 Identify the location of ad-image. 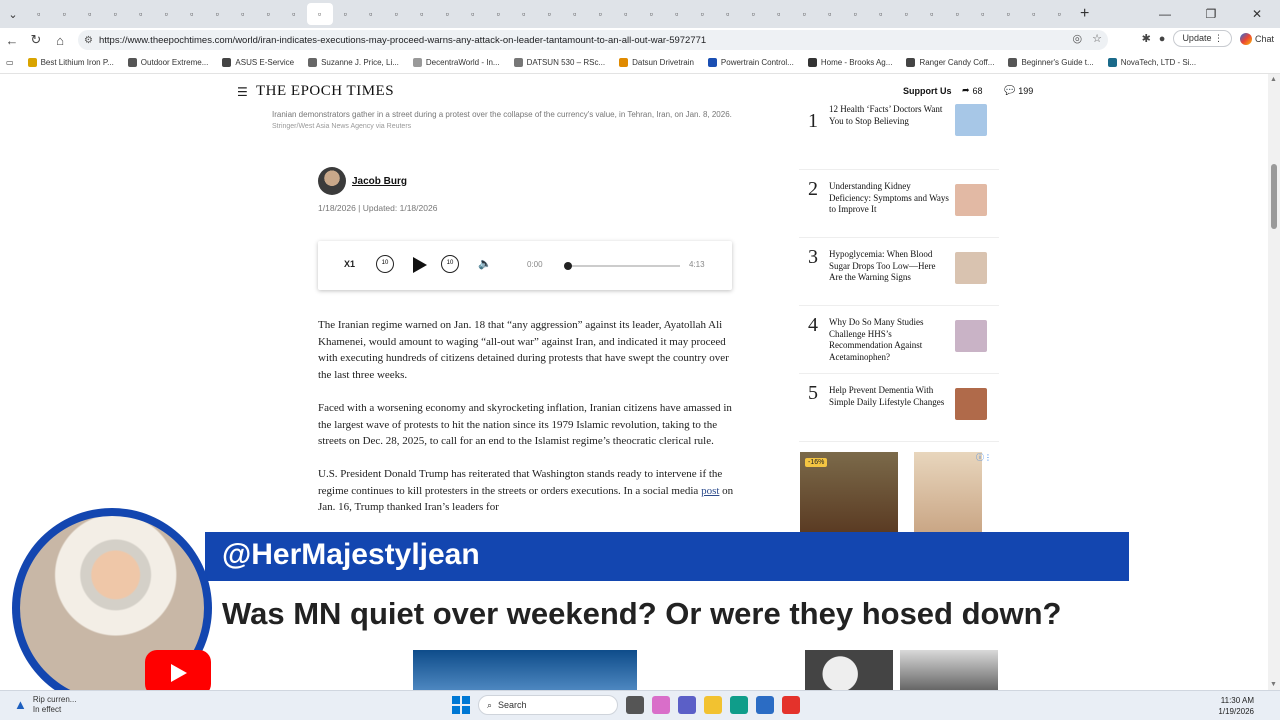
(948, 493).